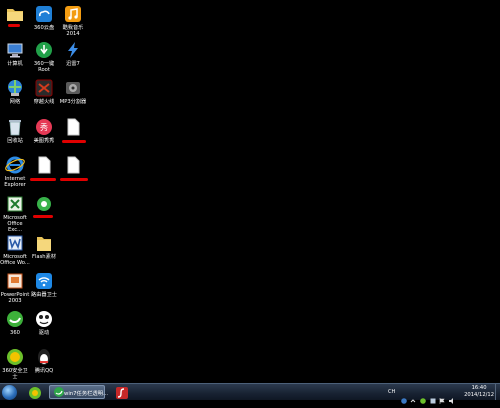  Describe the element at coordinates (404, 396) in the screenshot. I see `help-icon` at that location.